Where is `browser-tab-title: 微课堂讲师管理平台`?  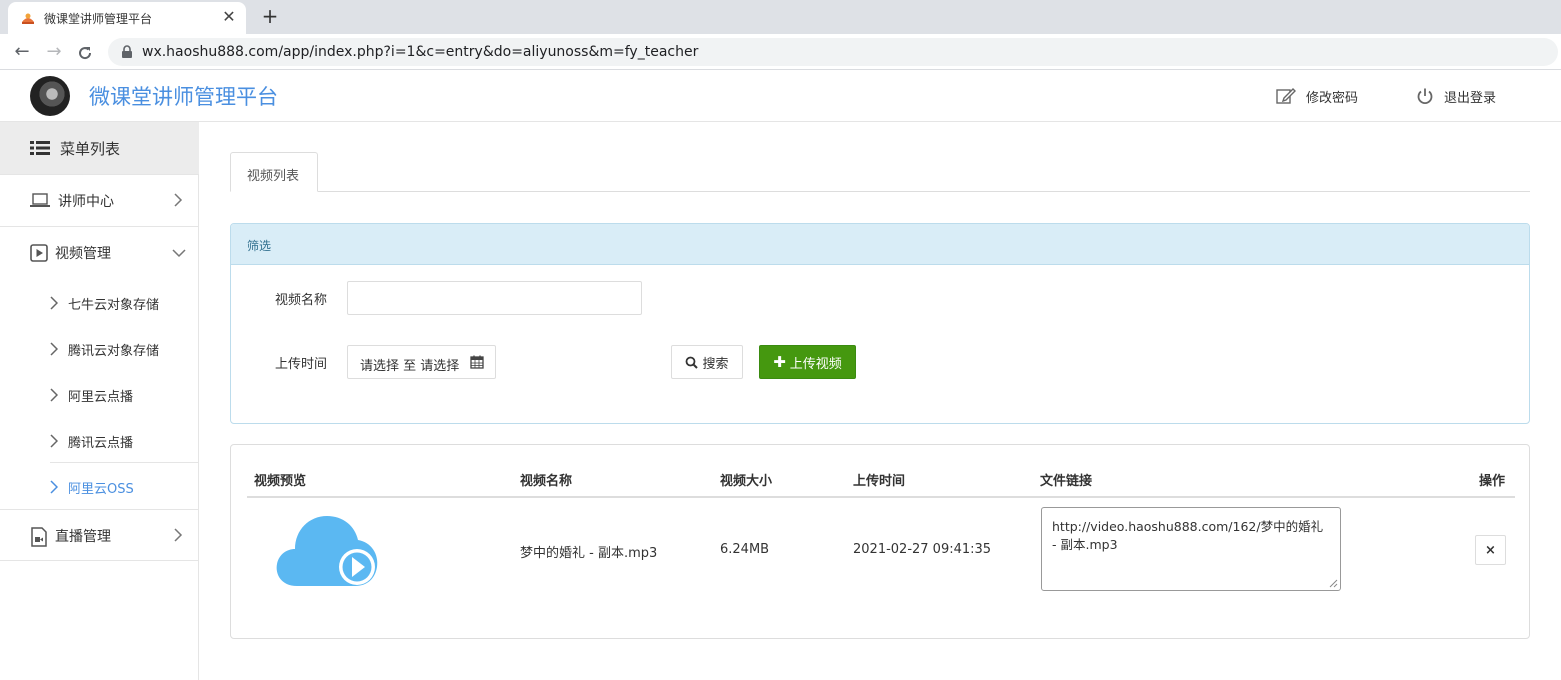
browser-tab-title: 微课堂讲师管理平台 is located at coordinates (98, 19).